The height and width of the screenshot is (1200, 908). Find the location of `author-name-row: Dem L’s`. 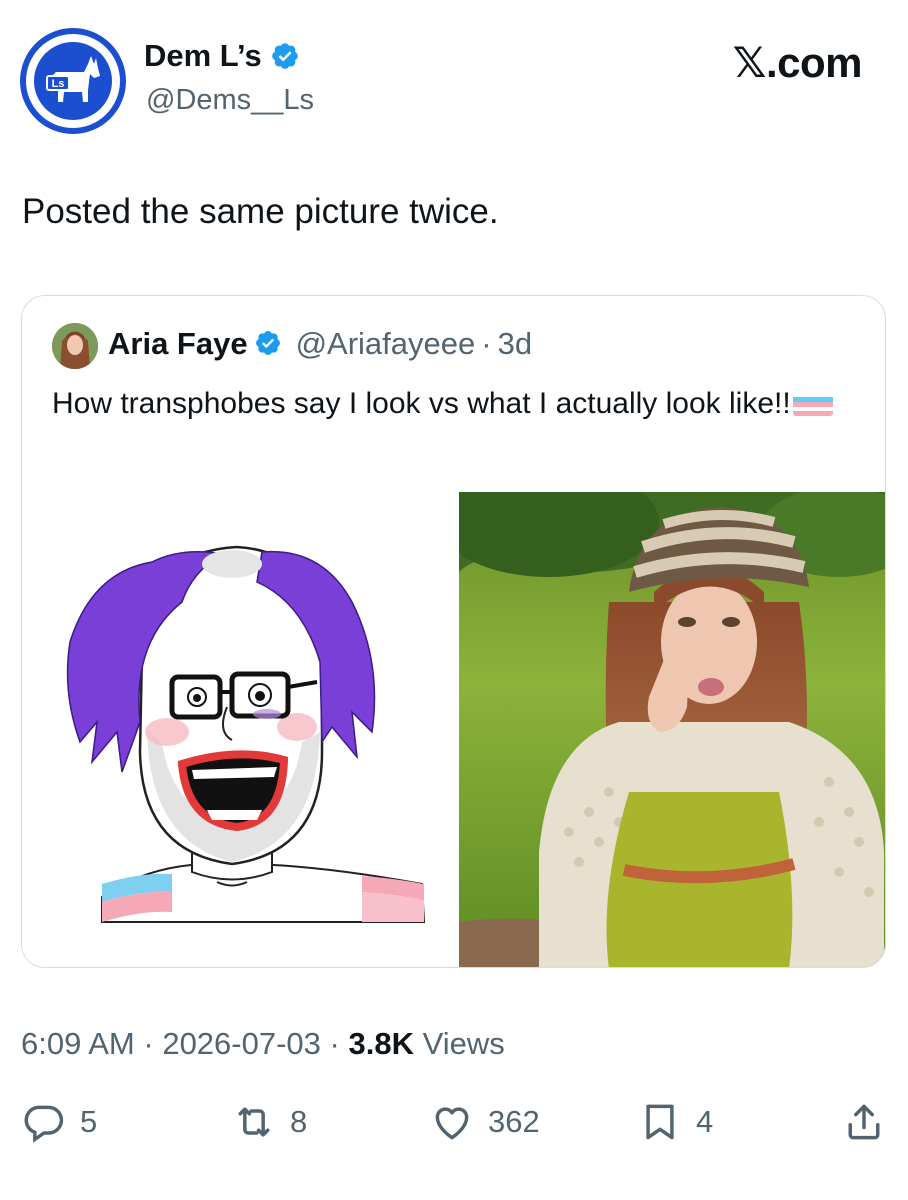

author-name-row: Dem L’s is located at coordinates (222, 56).